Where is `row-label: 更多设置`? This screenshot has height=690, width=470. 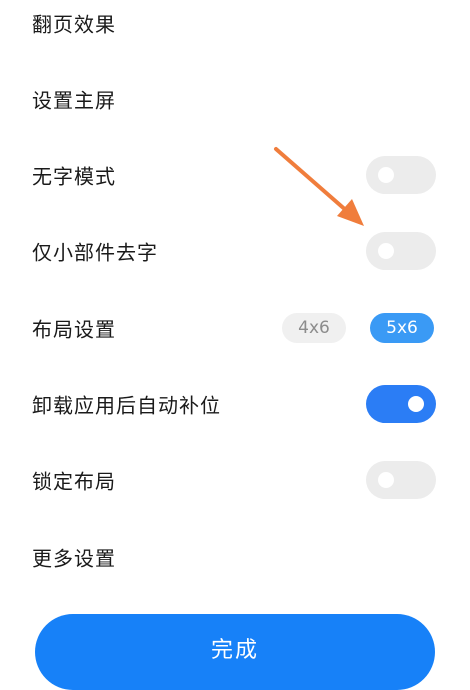
row-label: 更多设置 is located at coordinates (74, 558).